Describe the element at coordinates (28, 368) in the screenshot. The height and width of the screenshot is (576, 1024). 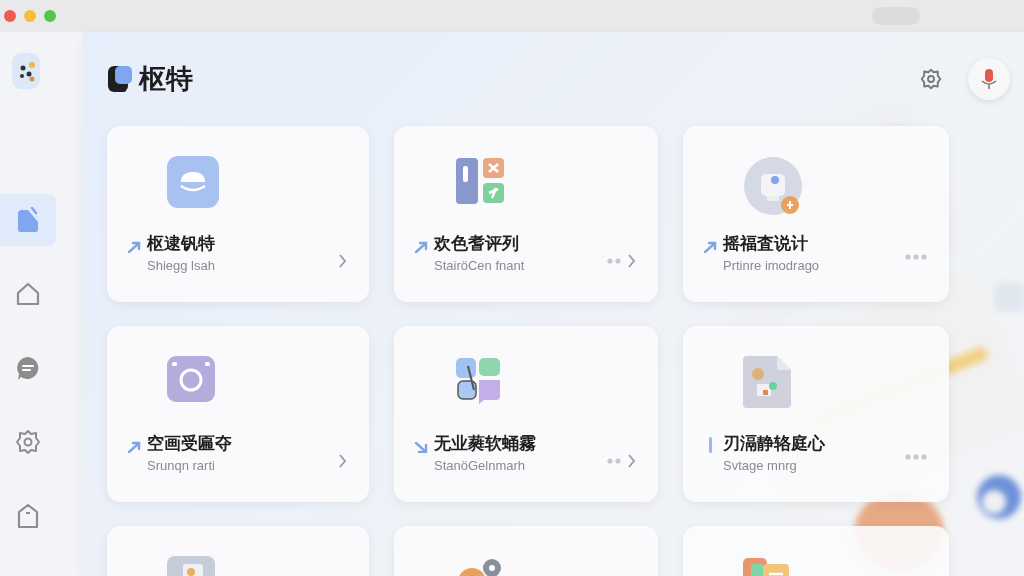
I see `chat-icon` at that location.